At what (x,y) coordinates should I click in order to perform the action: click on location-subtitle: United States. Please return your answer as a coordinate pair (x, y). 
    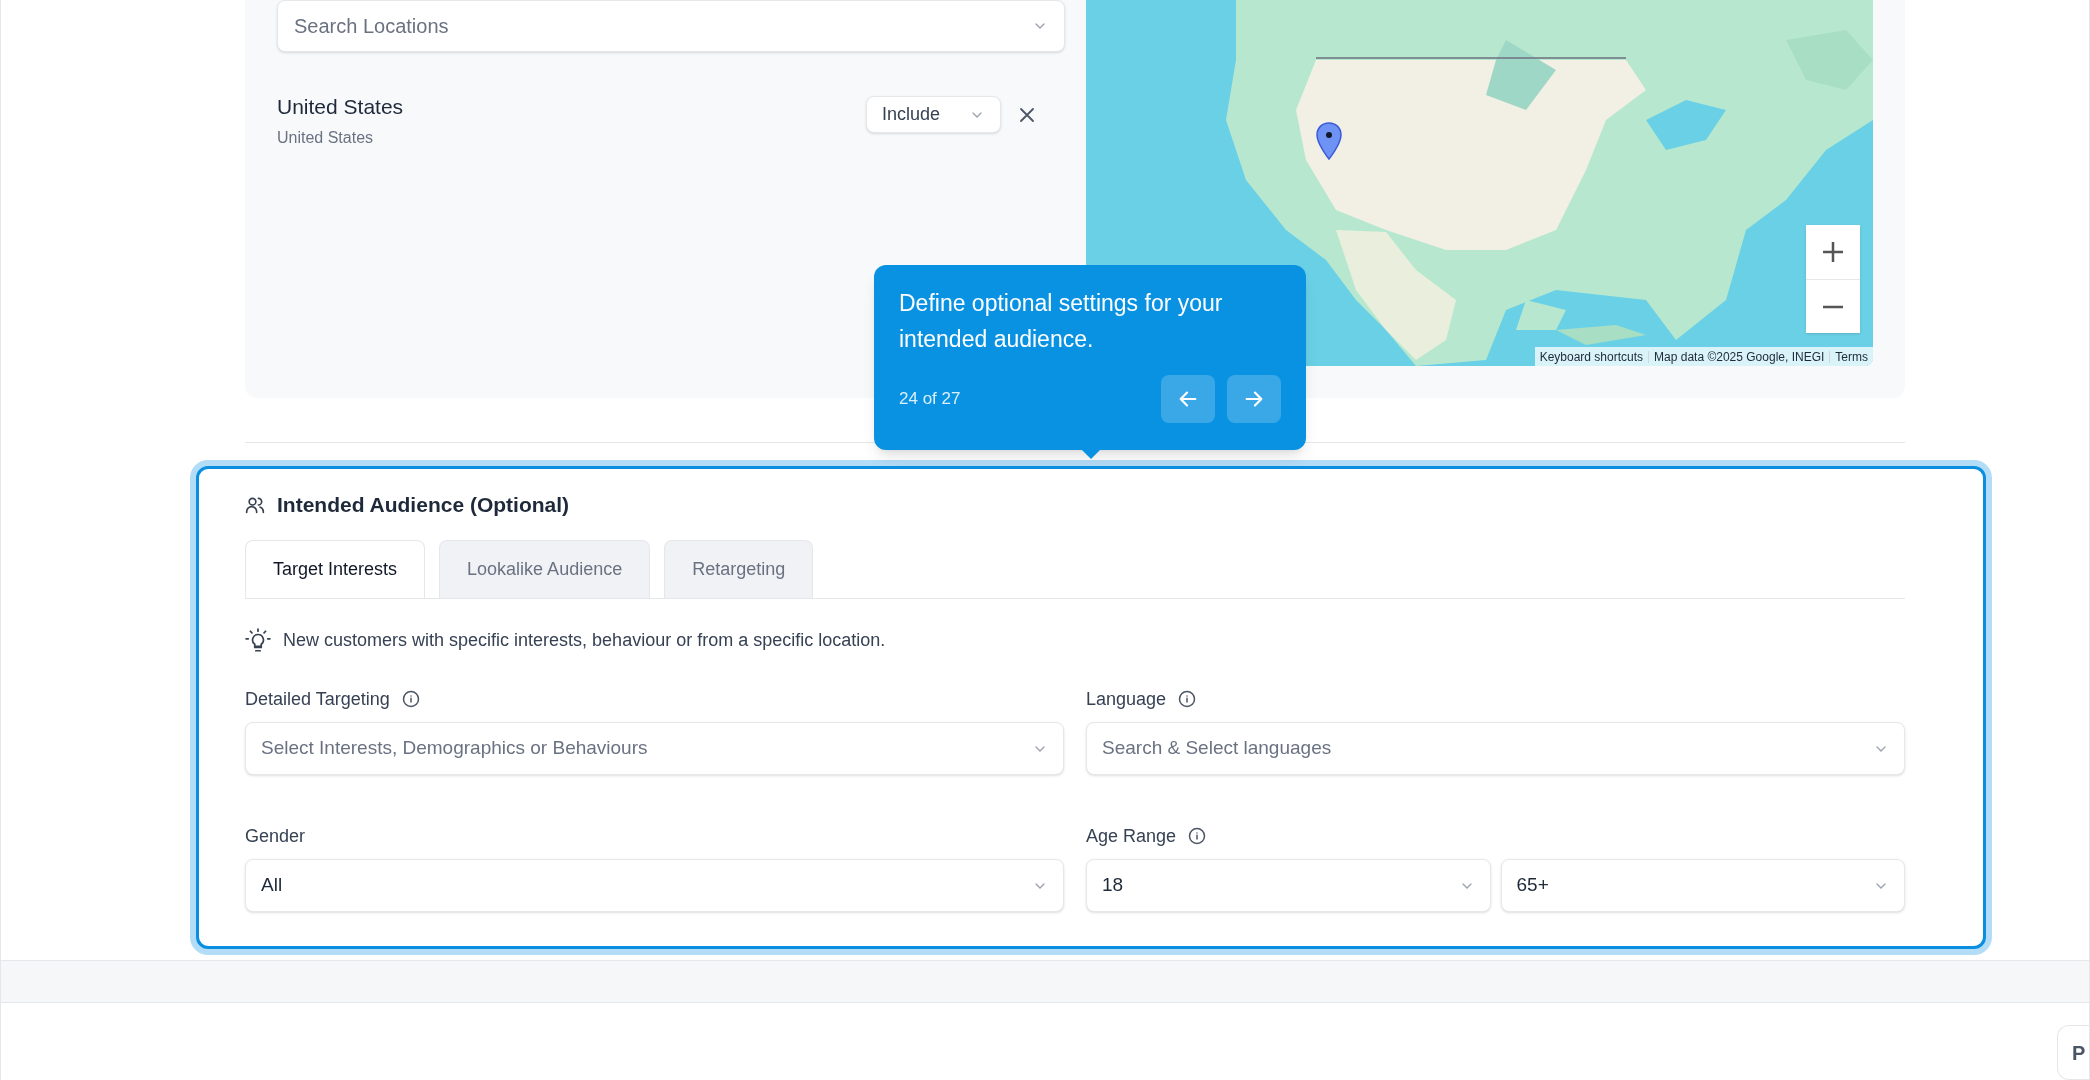
    Looking at the image, I should click on (326, 138).